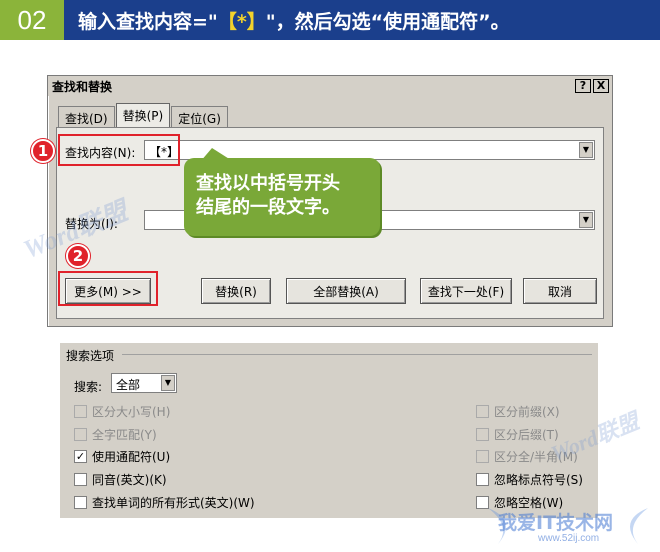 The height and width of the screenshot is (552, 660). What do you see at coordinates (346, 291) in the screenshot?
I see `replace-all-button: 全部替换(A)` at bounding box center [346, 291].